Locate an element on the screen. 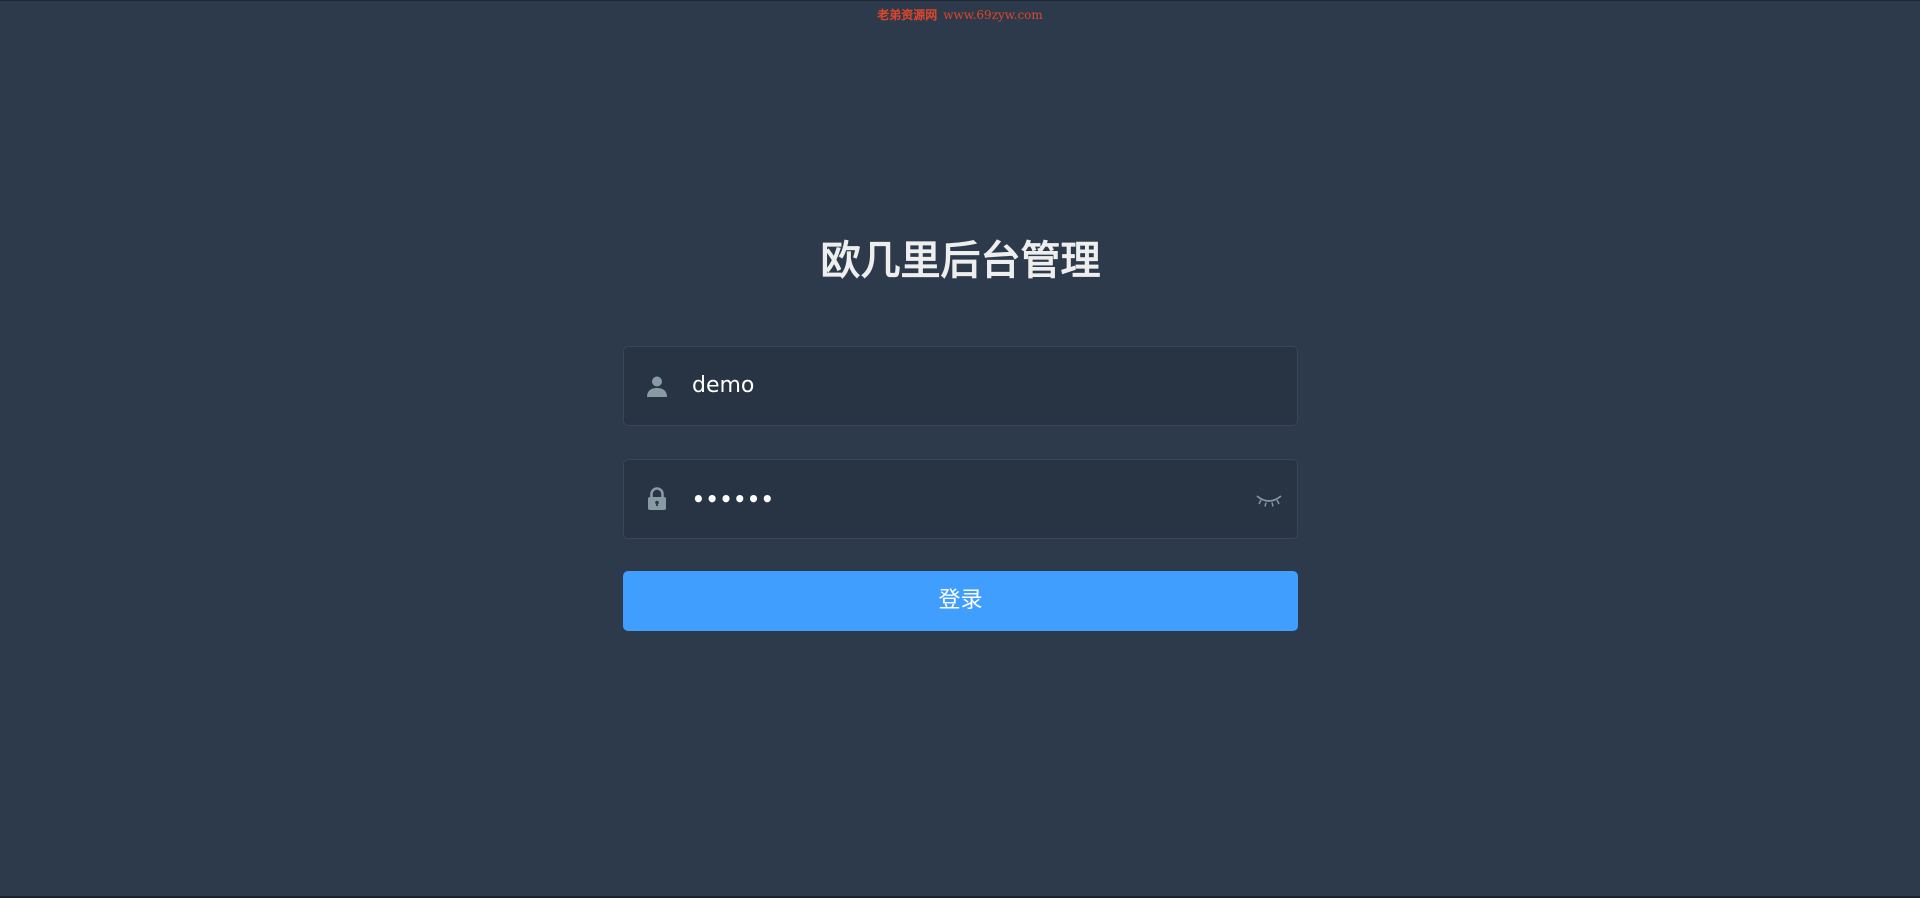 The width and height of the screenshot is (1920, 898). username-input is located at coordinates (962, 386).